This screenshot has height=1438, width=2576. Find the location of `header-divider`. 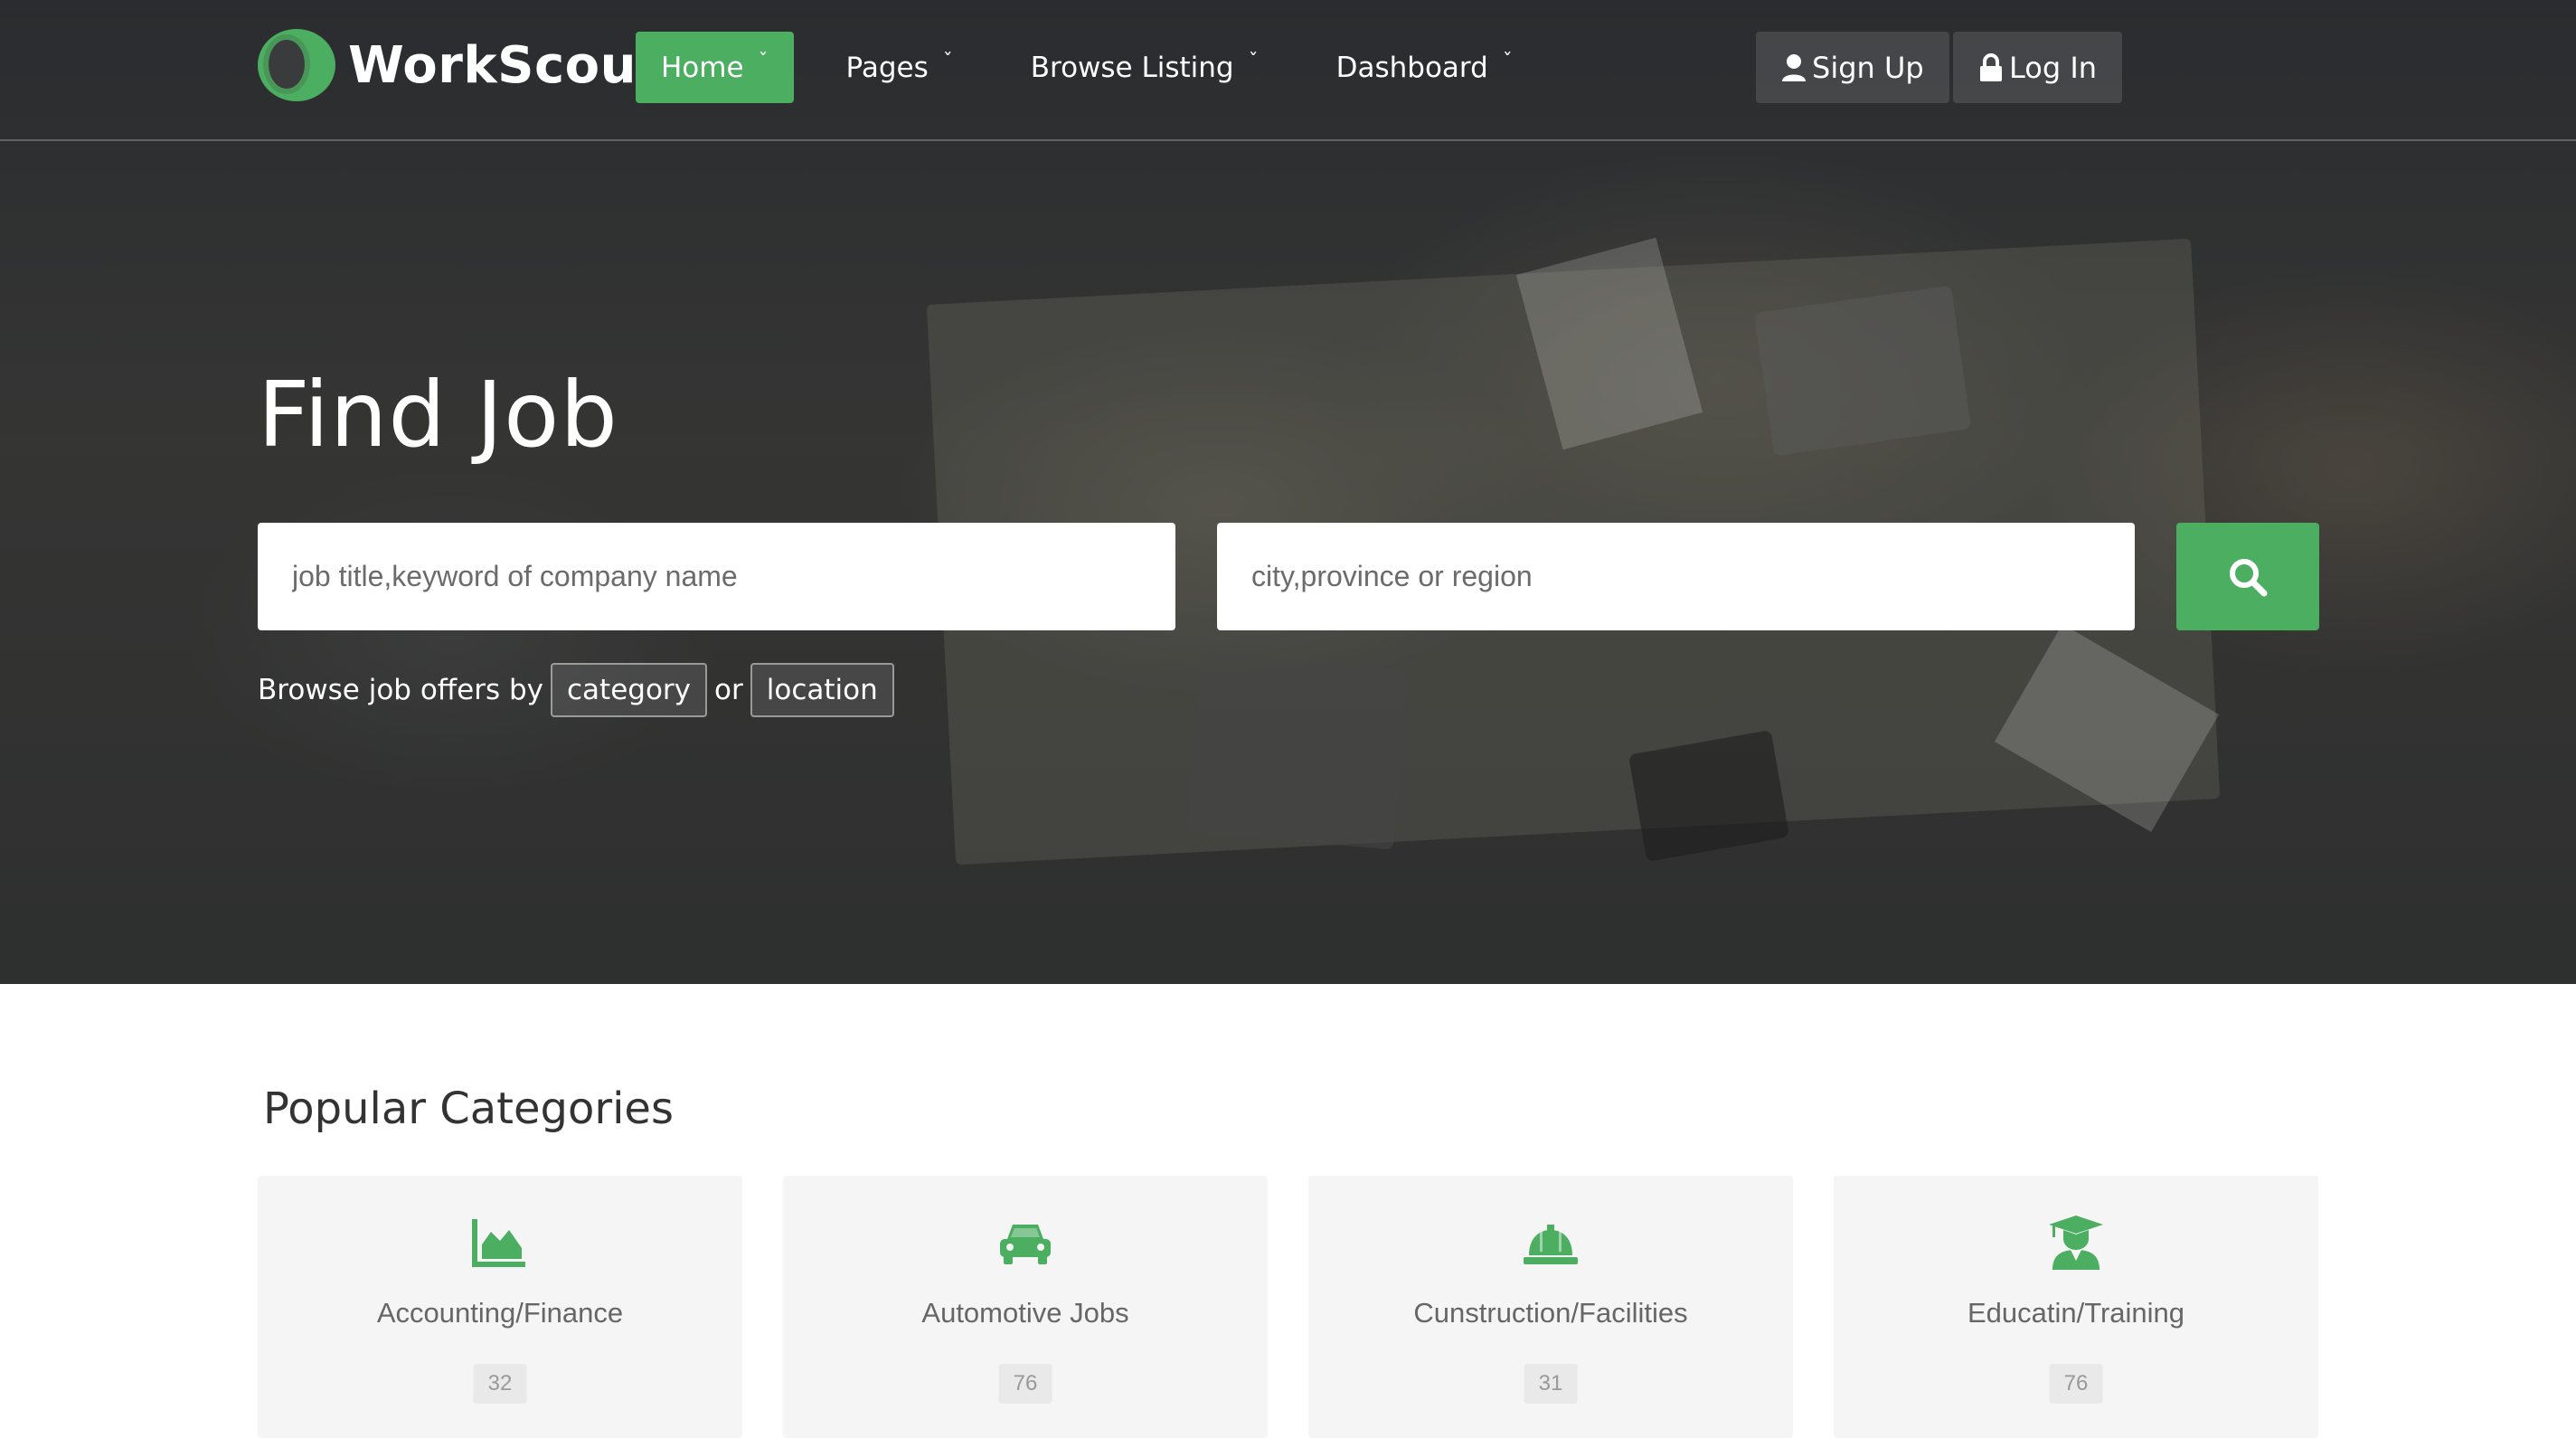

header-divider is located at coordinates (1288, 140).